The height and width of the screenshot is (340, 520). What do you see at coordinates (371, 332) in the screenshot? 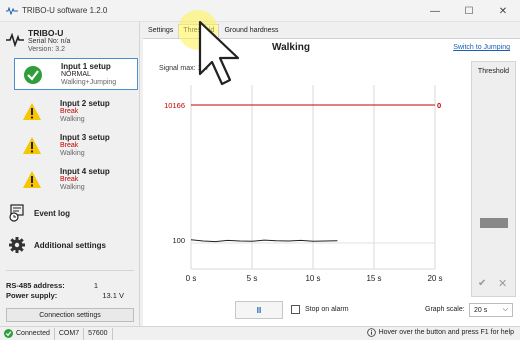
I see `info-icon` at bounding box center [371, 332].